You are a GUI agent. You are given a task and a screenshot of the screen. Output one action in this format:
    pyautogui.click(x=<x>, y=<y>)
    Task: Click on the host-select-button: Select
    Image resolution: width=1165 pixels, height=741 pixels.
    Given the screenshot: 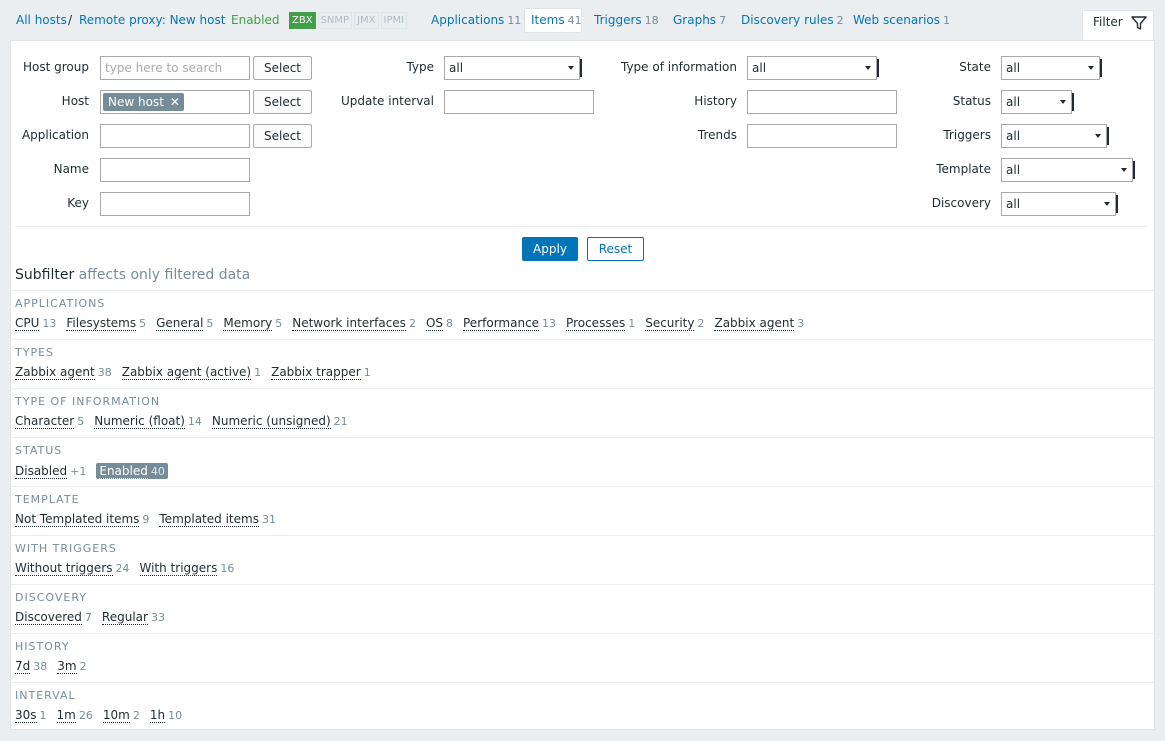 What is the action you would take?
    pyautogui.click(x=282, y=102)
    